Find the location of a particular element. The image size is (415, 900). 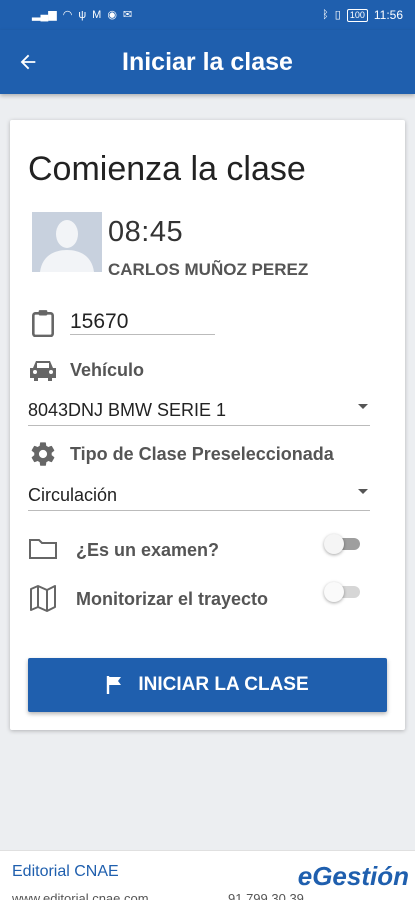

monitor-toggle-thumb is located at coordinates (334, 592).